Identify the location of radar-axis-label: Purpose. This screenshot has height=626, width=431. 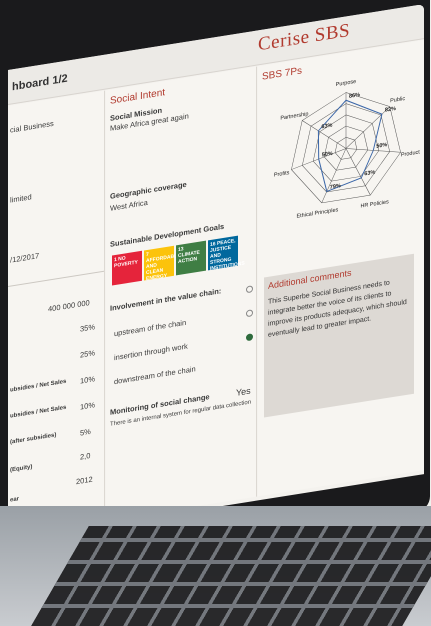
(346, 83).